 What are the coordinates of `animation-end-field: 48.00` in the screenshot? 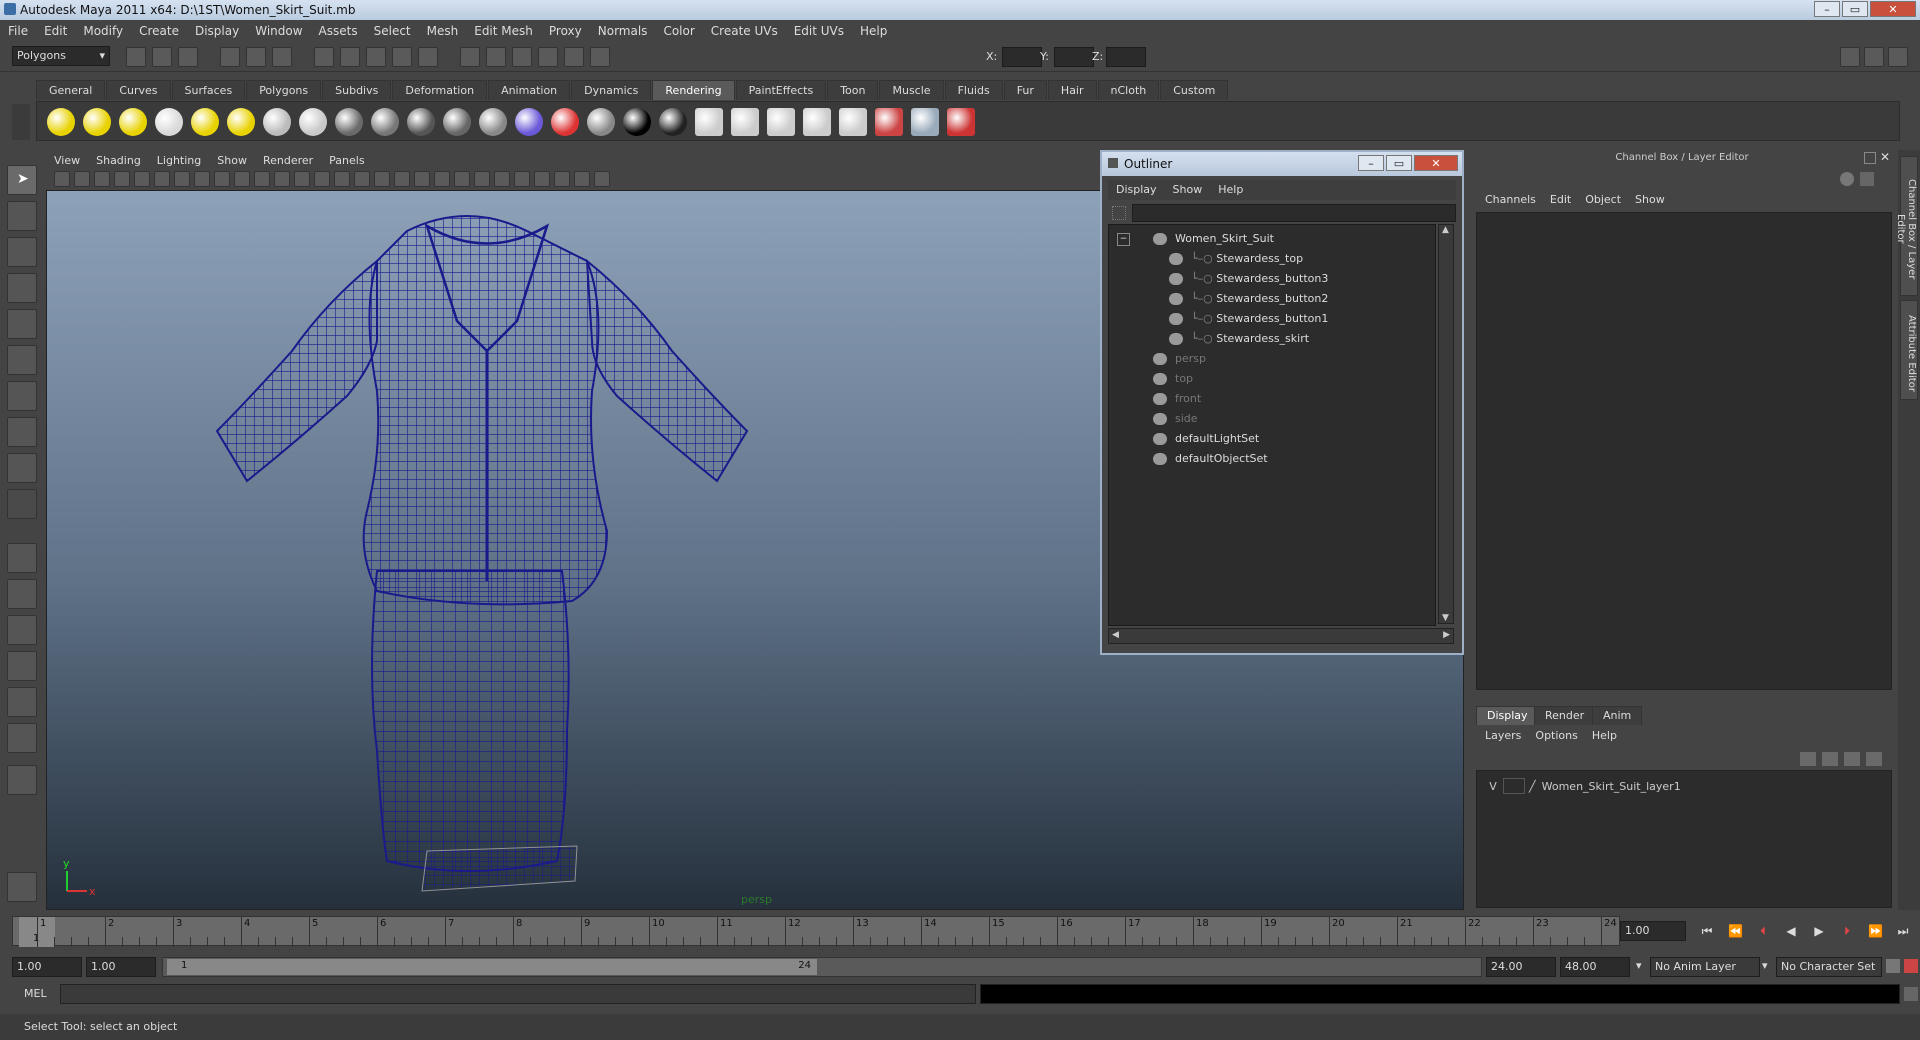 It's located at (1595, 967).